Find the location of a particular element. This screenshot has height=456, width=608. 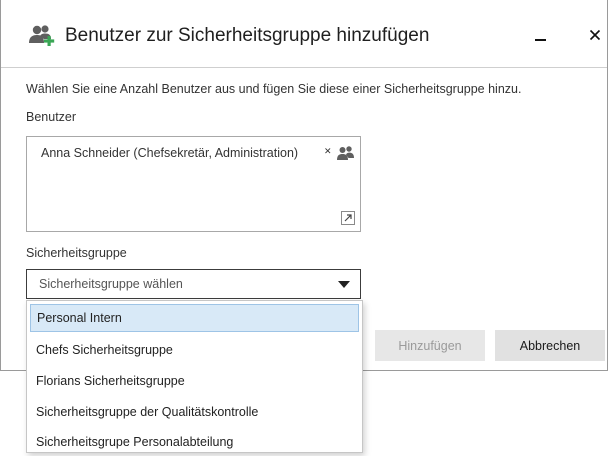

users-label: Benutzer is located at coordinates (51, 117).